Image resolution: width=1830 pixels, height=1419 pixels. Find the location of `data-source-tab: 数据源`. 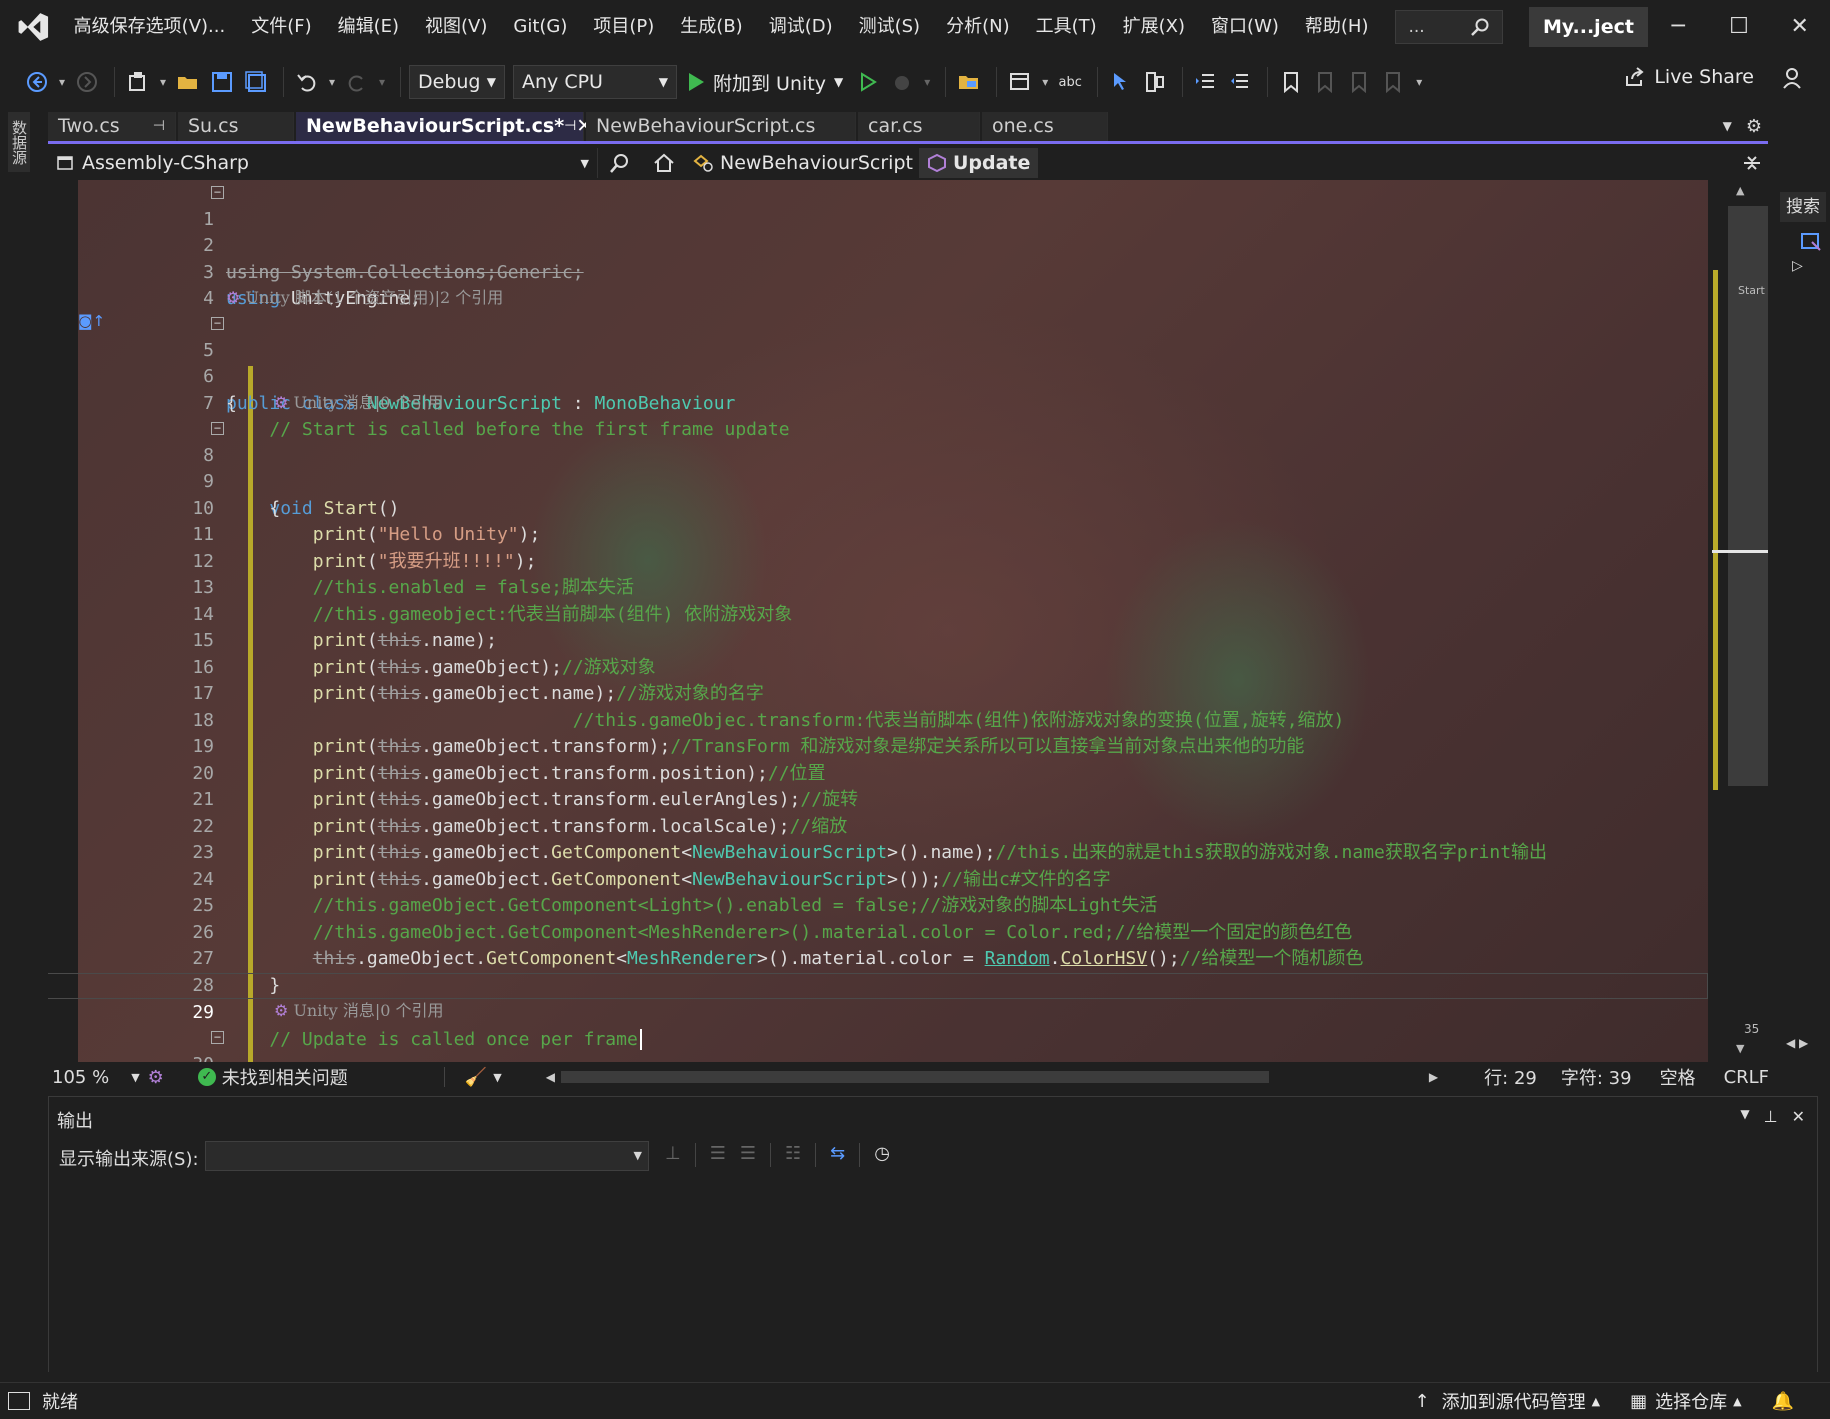

data-source-tab: 数据源 is located at coordinates (19, 142).